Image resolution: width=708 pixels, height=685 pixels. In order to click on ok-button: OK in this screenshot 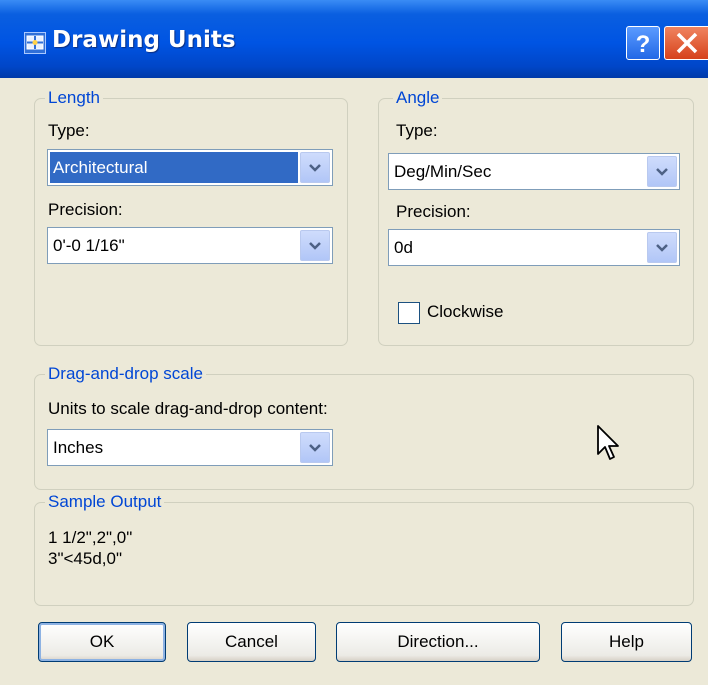, I will do `click(102, 642)`.